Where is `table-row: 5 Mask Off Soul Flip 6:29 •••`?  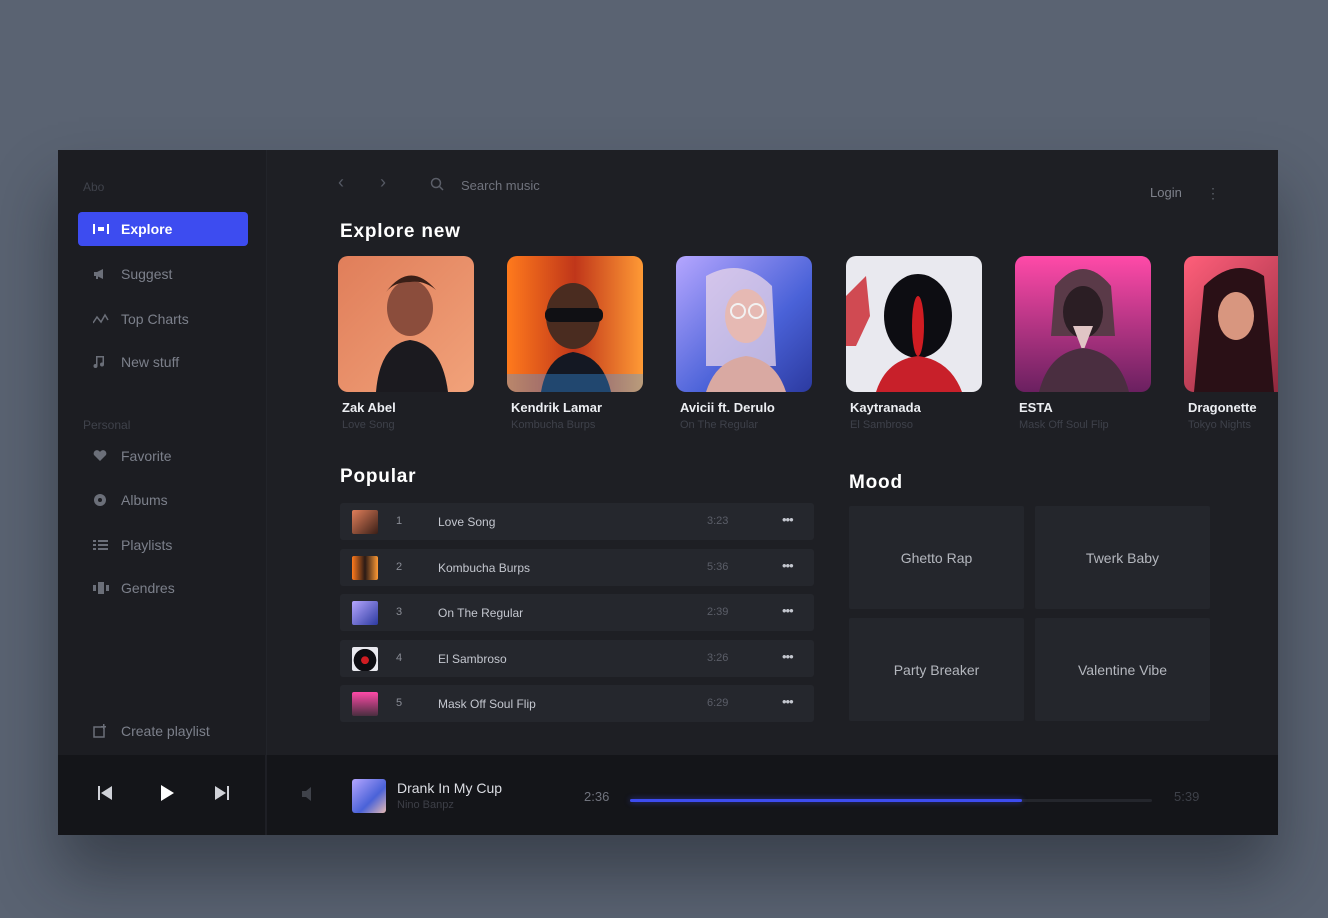 table-row: 5 Mask Off Soul Flip 6:29 ••• is located at coordinates (577, 703).